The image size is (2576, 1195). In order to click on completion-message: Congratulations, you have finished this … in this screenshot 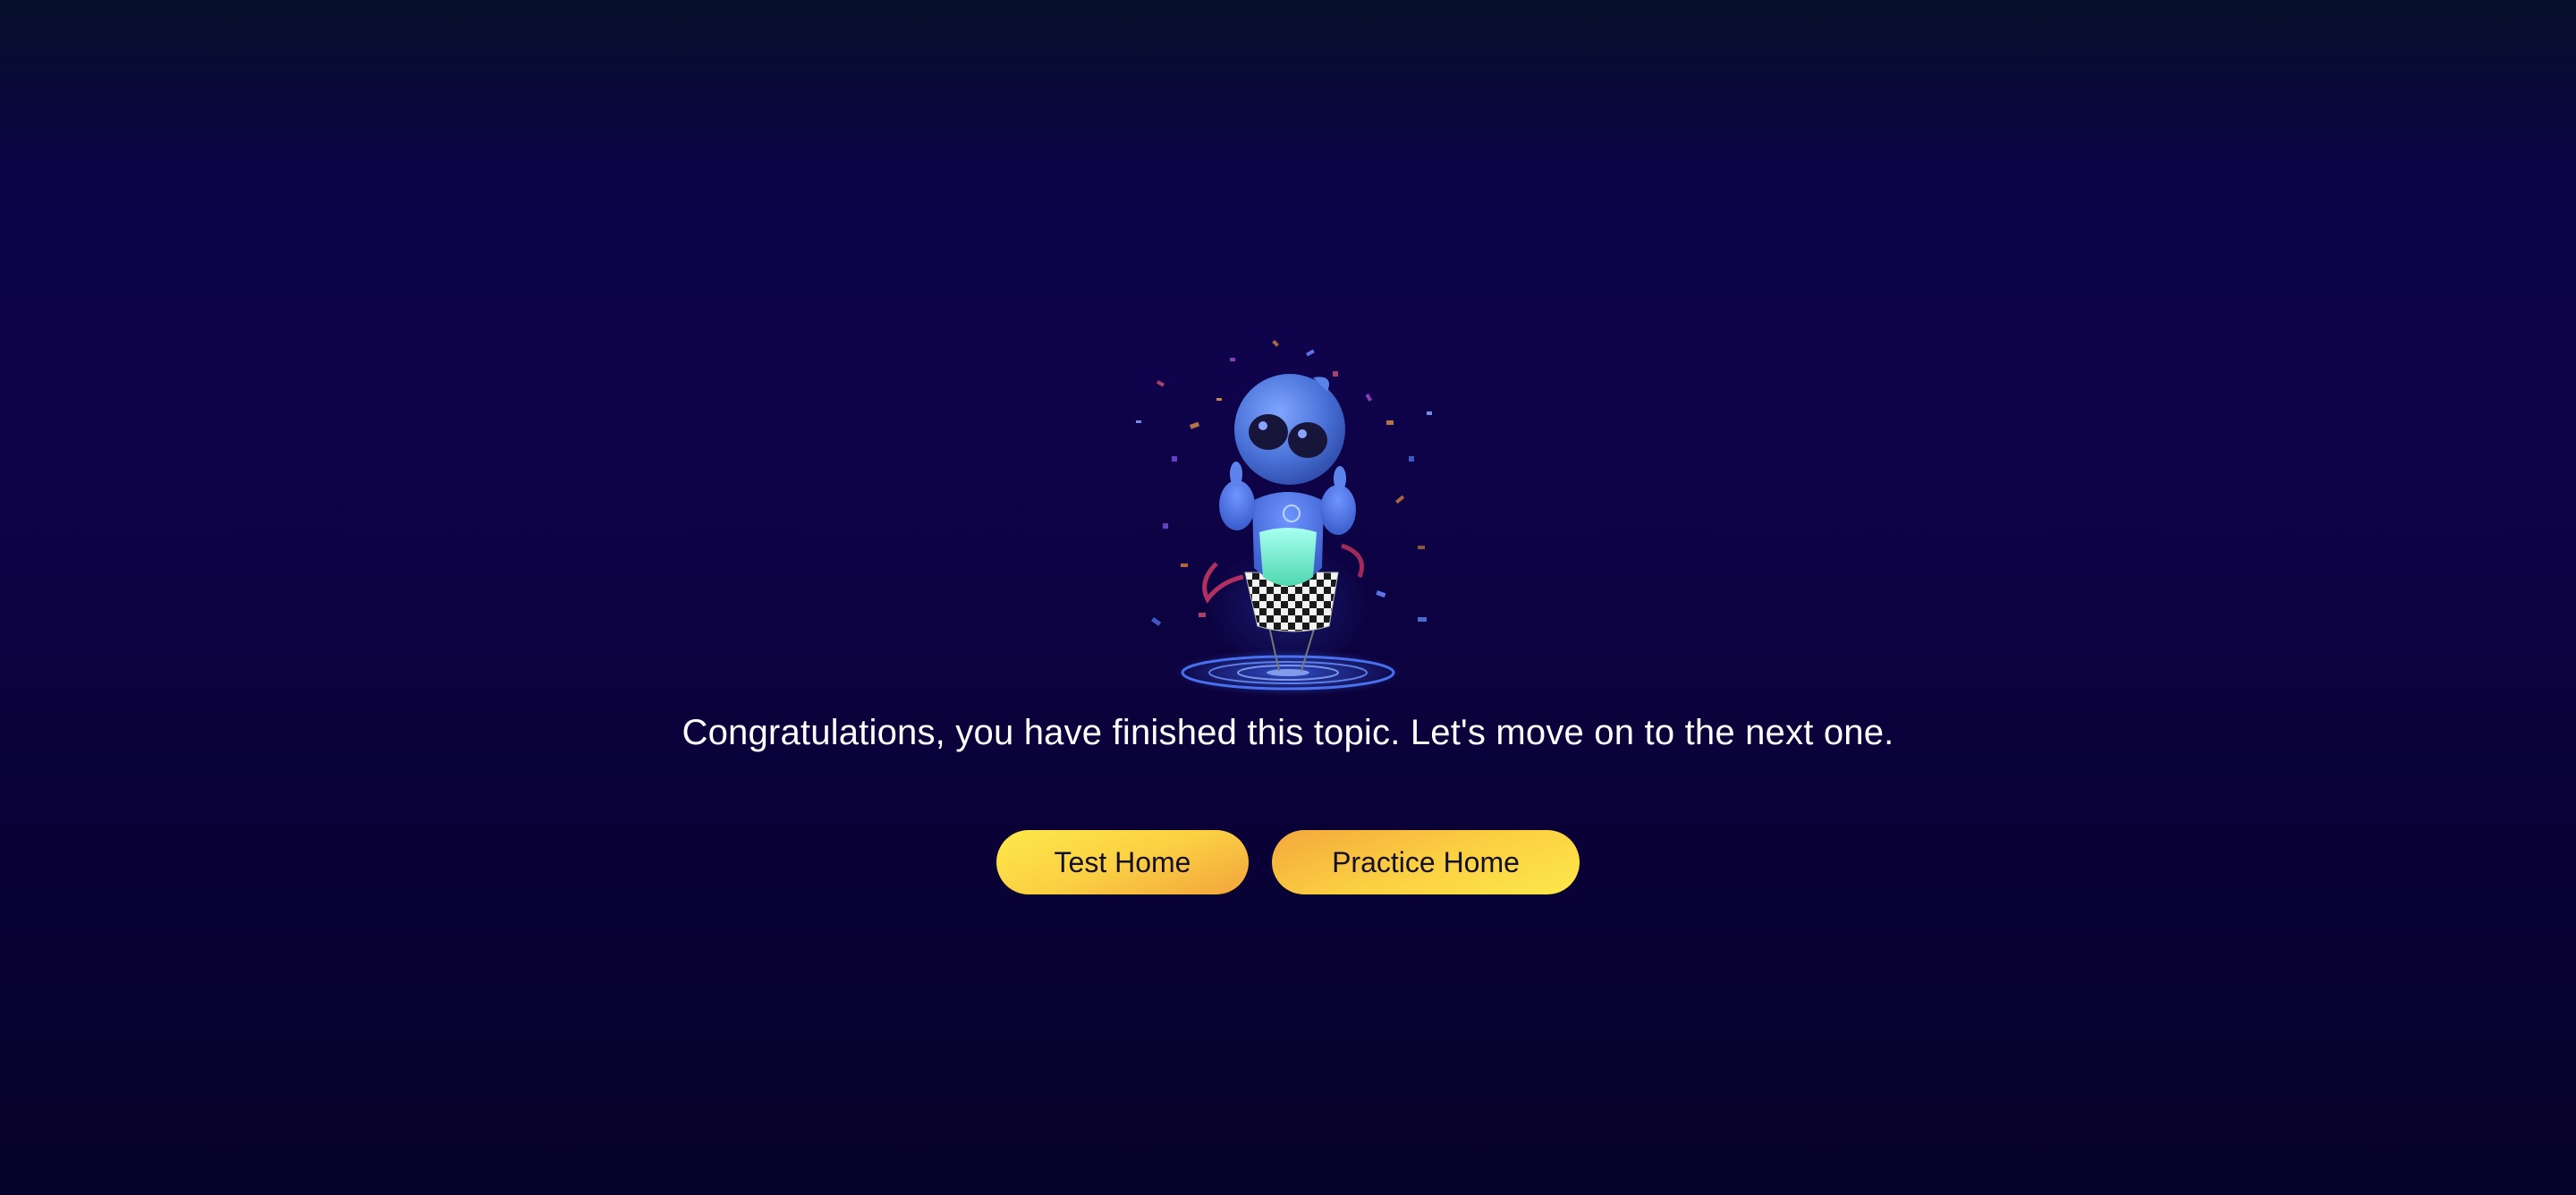, I will do `click(1288, 732)`.